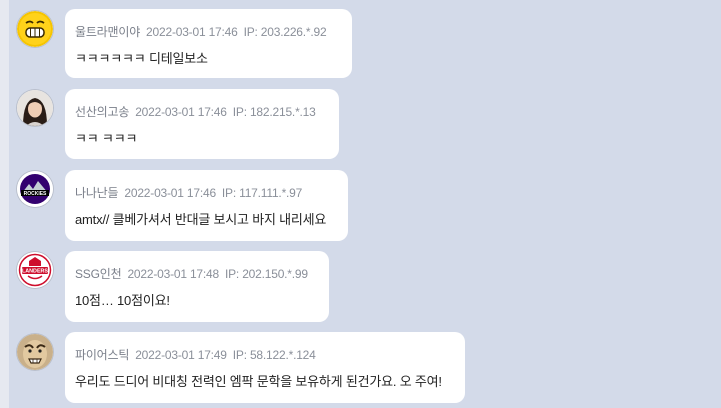  I want to click on nickname: 선산의고송, so click(102, 112).